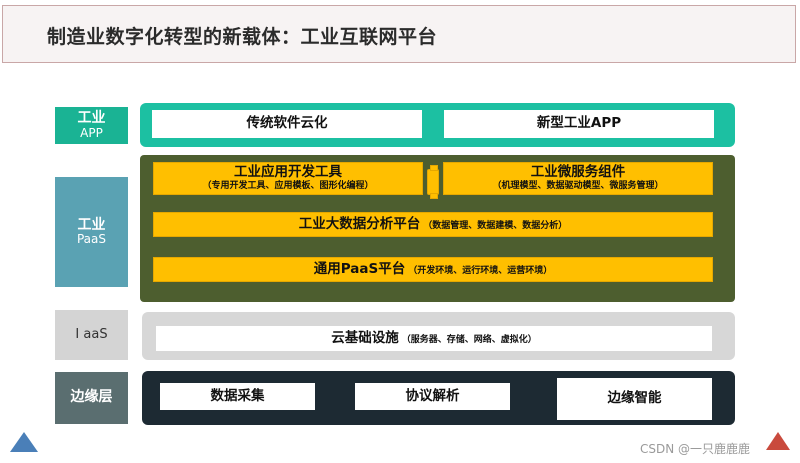 The height and width of the screenshot is (463, 800). I want to click on paas-box-bigdata-sub: （数据管理、数据建模、数据分析）, so click(495, 225).